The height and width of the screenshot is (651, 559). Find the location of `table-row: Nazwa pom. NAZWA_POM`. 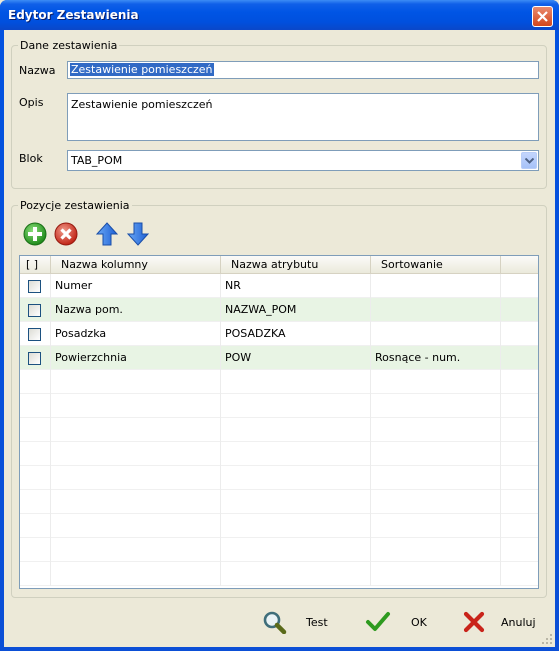

table-row: Nazwa pom. NAZWA_POM is located at coordinates (279, 310).